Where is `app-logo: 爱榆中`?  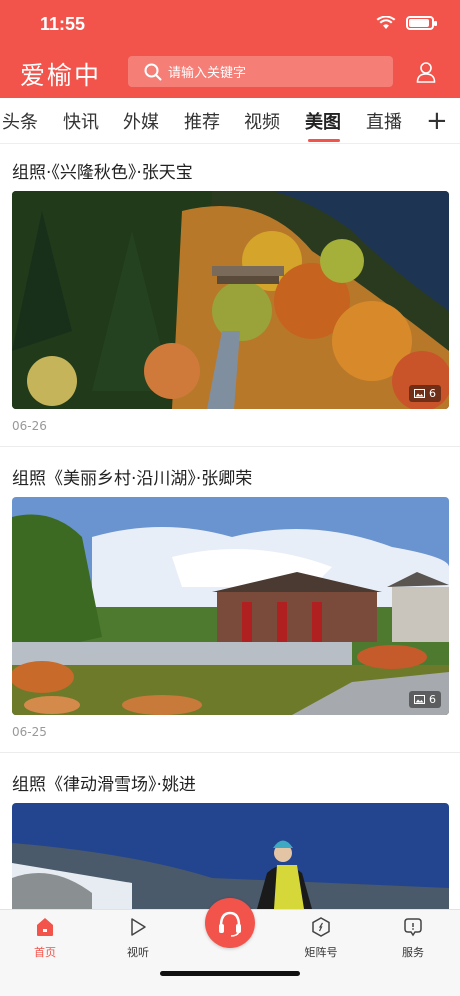
app-logo: 爱榆中 is located at coordinates (61, 75).